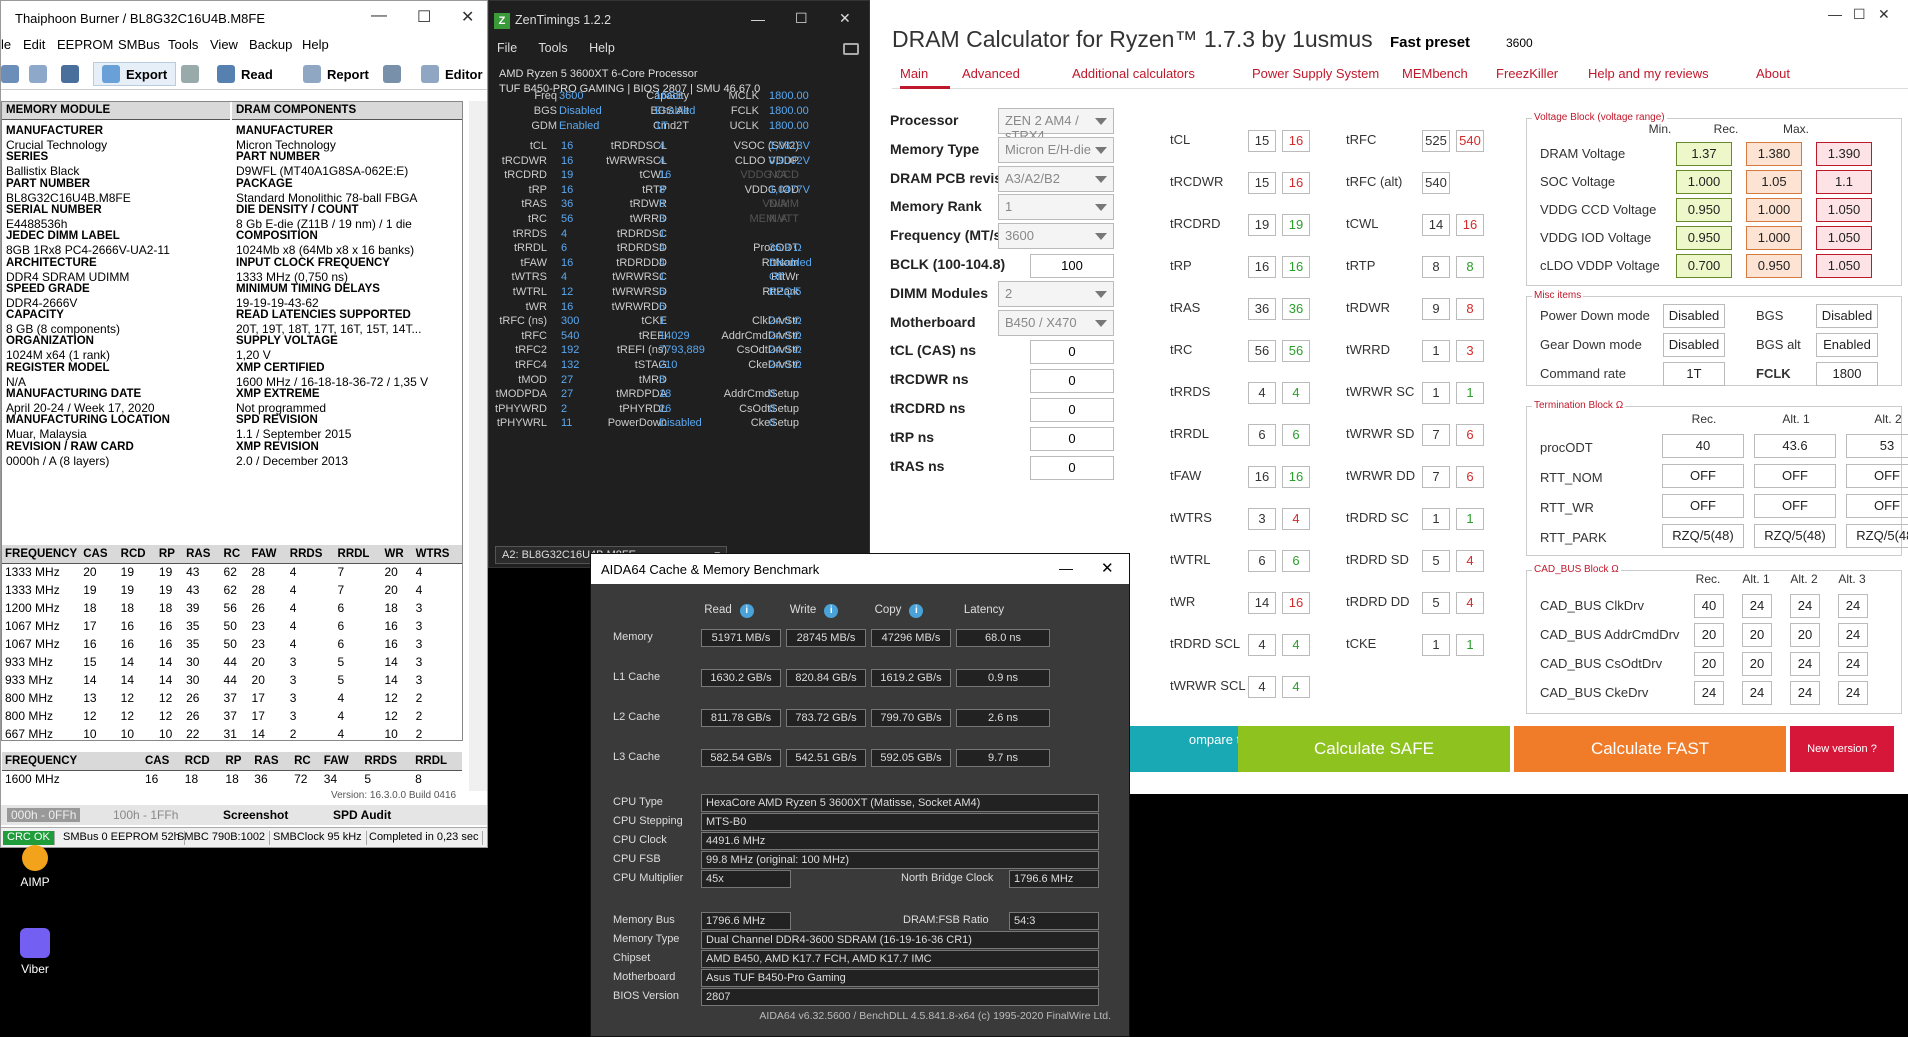  I want to click on menu-smbus: SMBus, so click(139, 44).